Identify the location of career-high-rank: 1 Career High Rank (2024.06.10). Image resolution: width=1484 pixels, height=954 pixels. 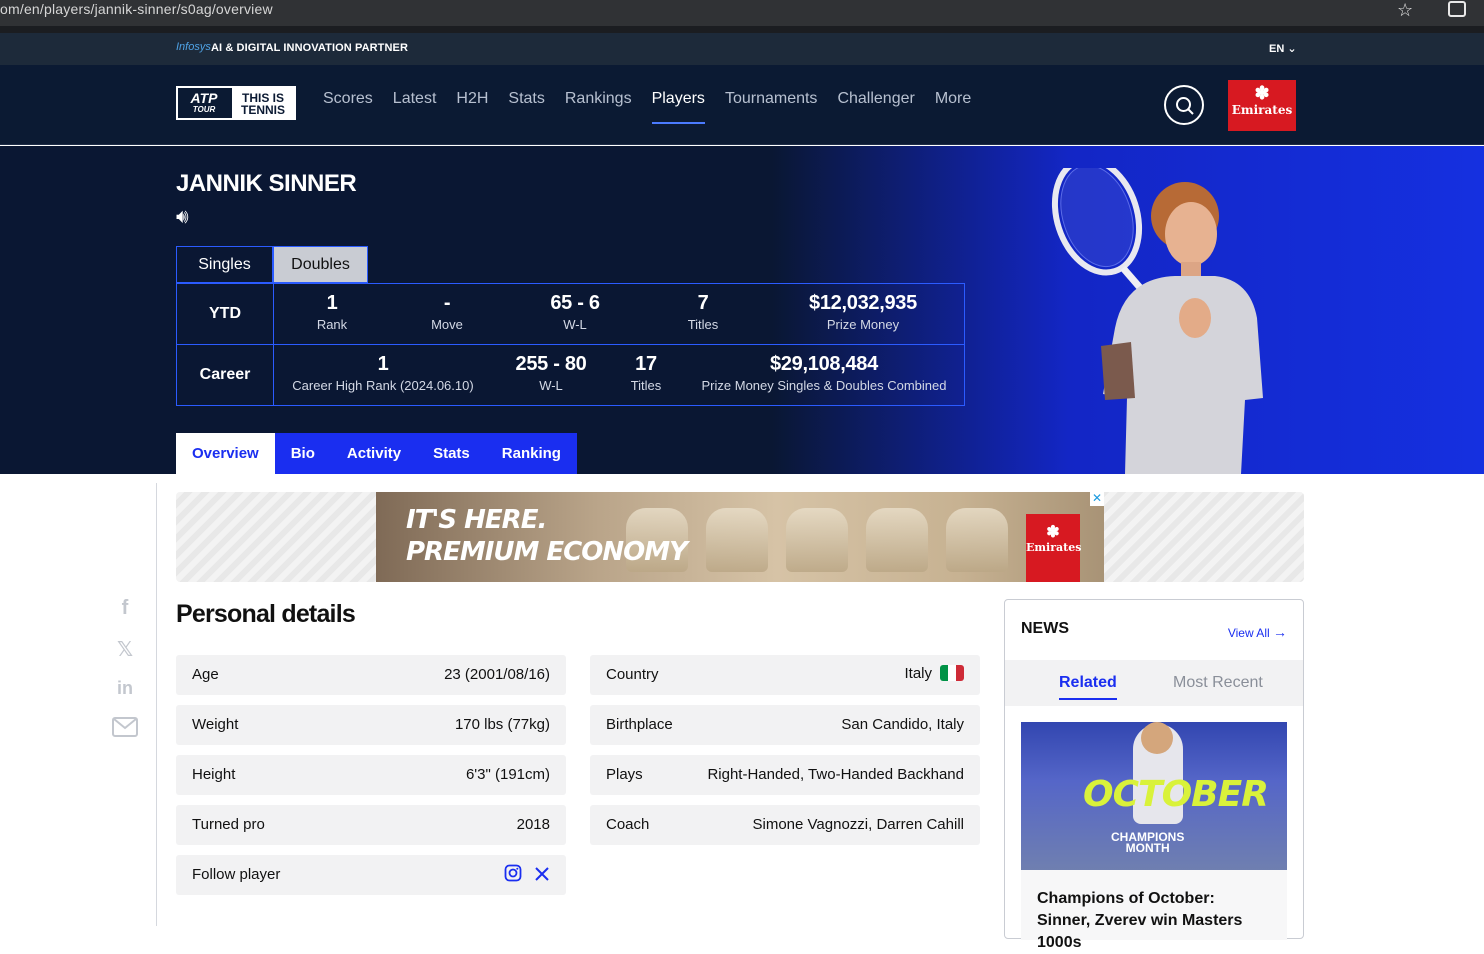
(383, 373).